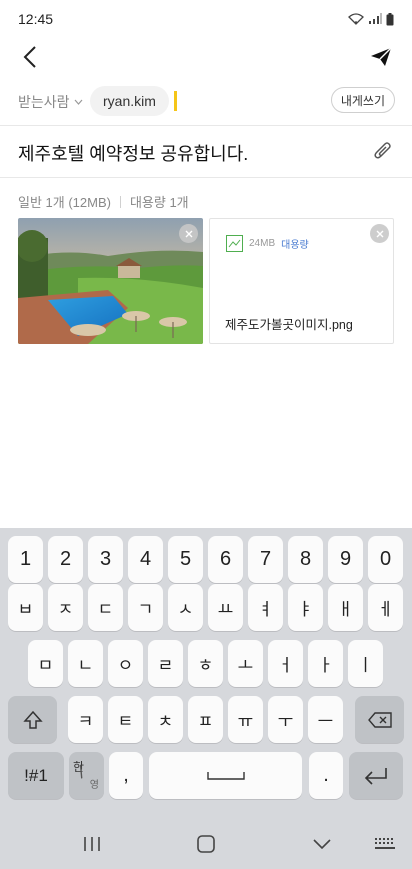  I want to click on backspace-key, so click(379, 719).